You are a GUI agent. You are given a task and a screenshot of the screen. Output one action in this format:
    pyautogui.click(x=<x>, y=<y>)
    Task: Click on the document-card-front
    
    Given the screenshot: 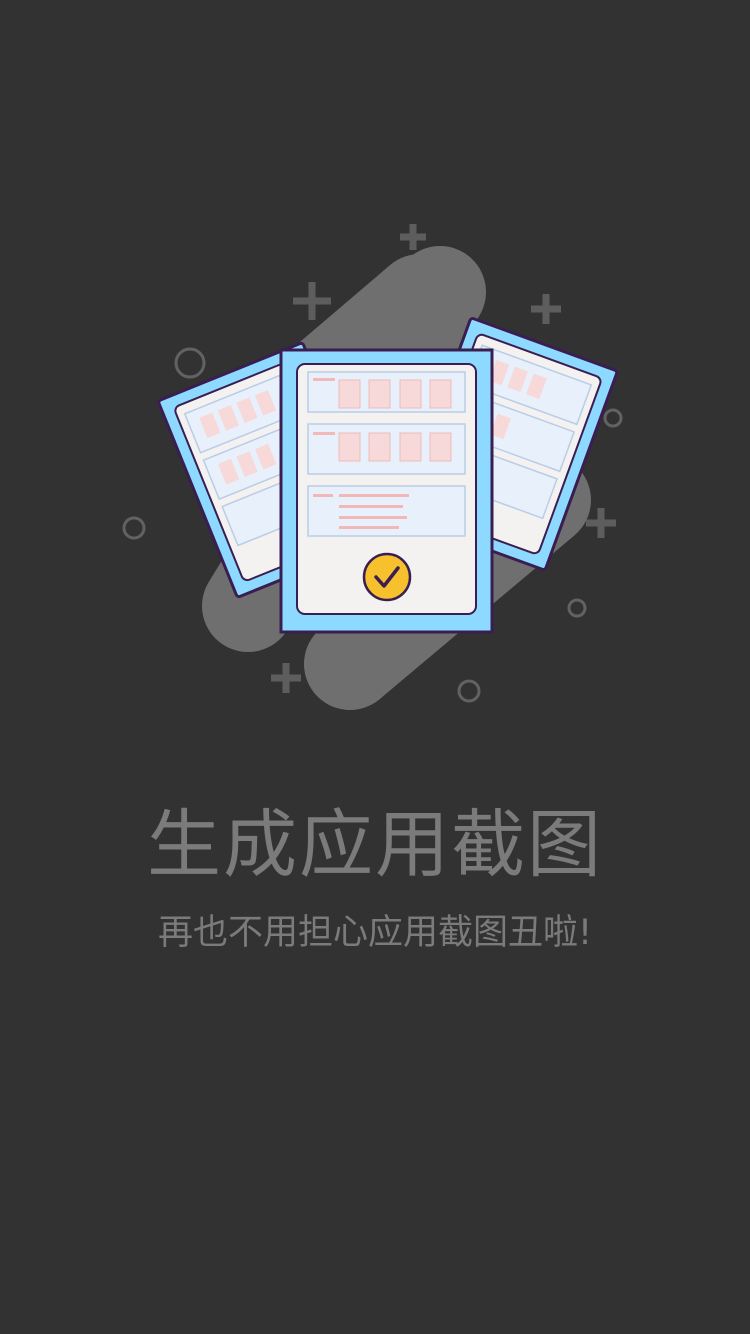 What is the action you would take?
    pyautogui.click(x=386, y=491)
    